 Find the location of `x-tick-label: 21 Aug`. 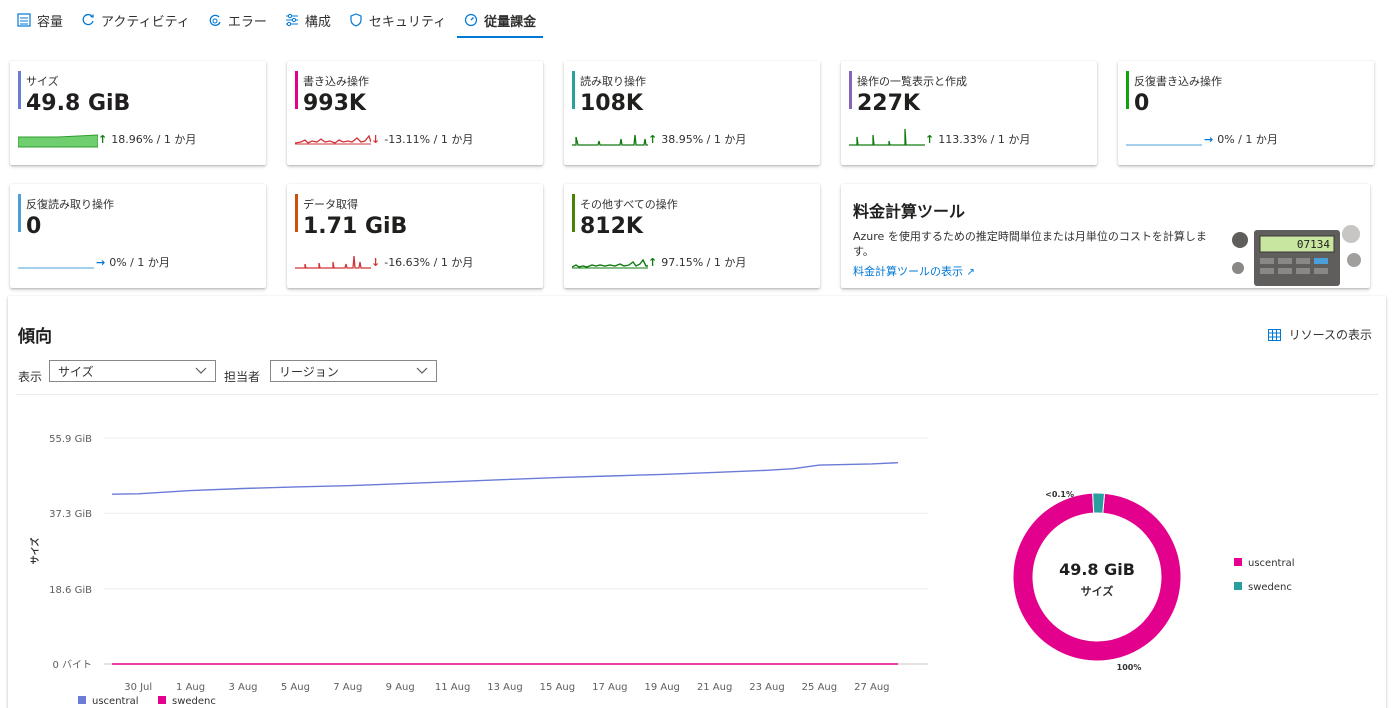

x-tick-label: 21 Aug is located at coordinates (714, 687).